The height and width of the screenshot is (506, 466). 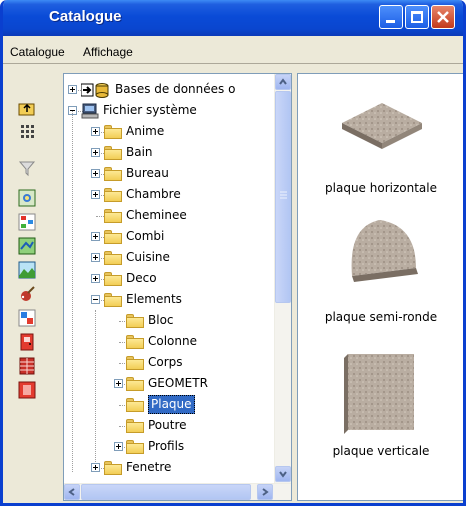 I want to click on tree-node-label: Chambre, so click(x=153, y=194).